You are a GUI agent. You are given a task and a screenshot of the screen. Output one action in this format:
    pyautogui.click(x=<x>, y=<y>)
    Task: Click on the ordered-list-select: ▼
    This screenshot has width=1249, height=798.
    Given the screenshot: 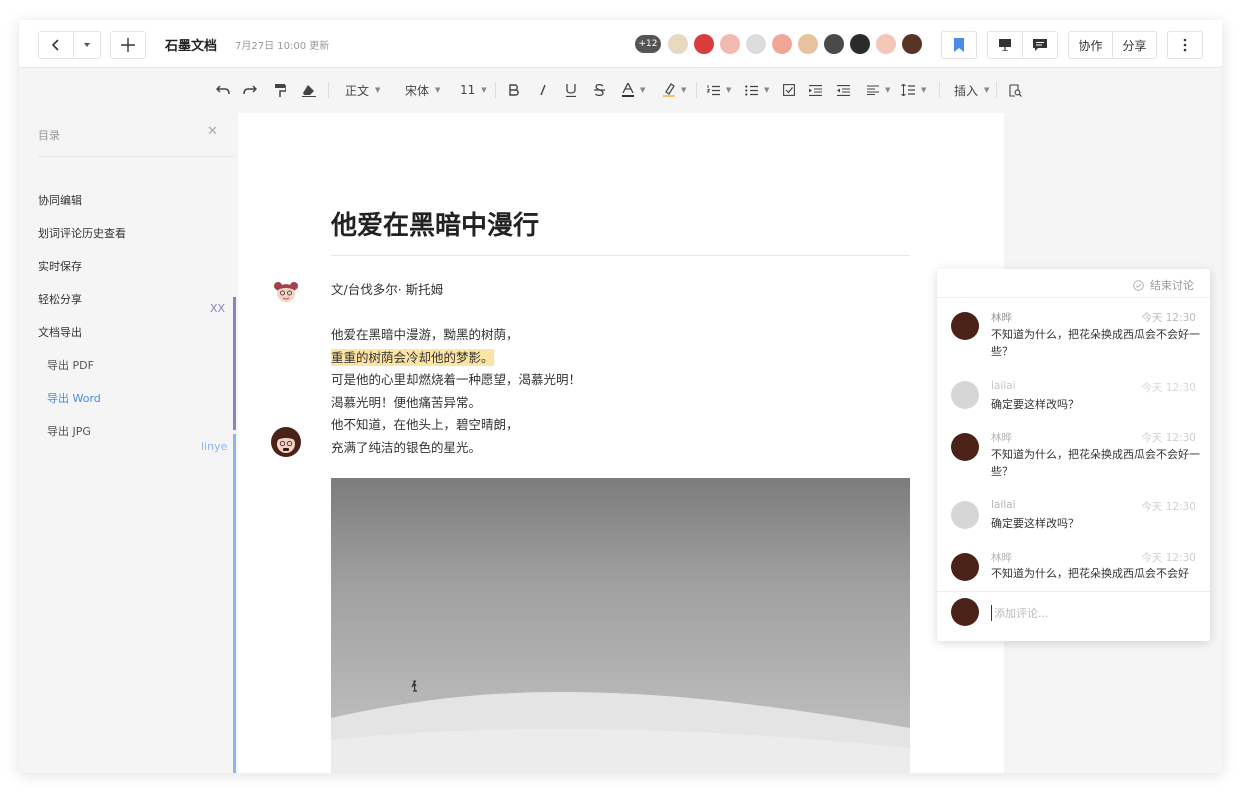 What is the action you would take?
    pyautogui.click(x=719, y=90)
    